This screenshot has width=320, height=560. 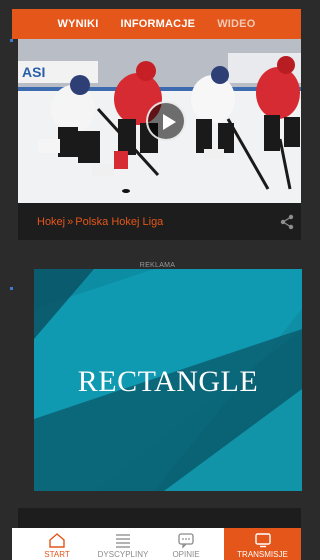 I want to click on breadcrumb-league: Polska Hokej Liga, so click(x=119, y=222).